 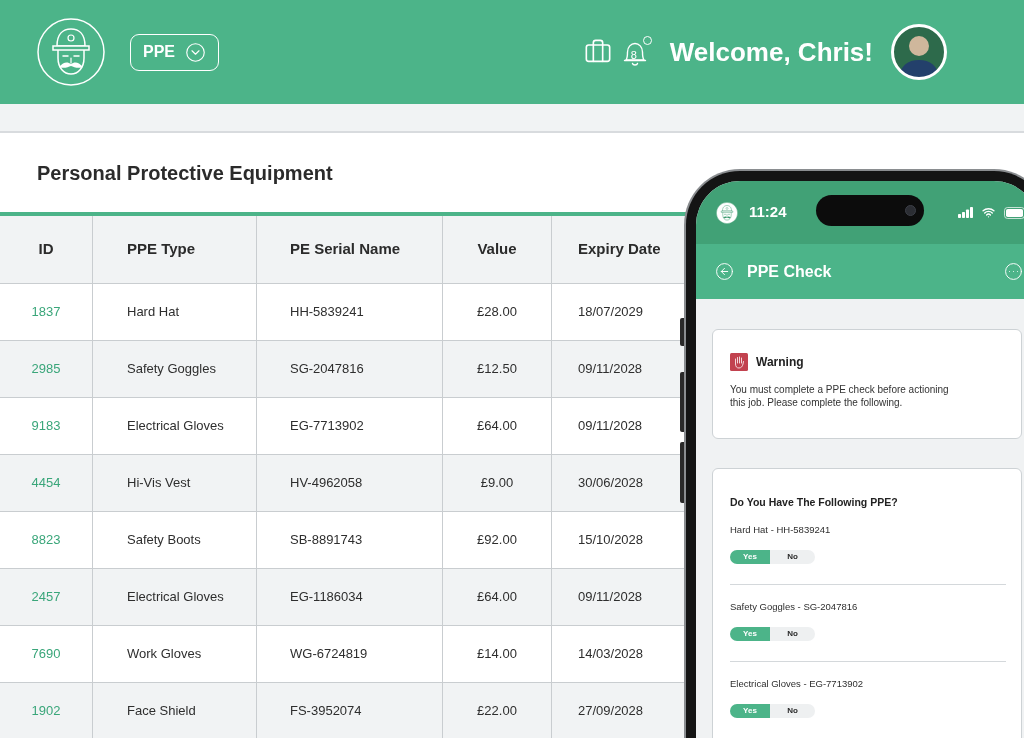 I want to click on table-cell: Safety Goggles, so click(x=175, y=369).